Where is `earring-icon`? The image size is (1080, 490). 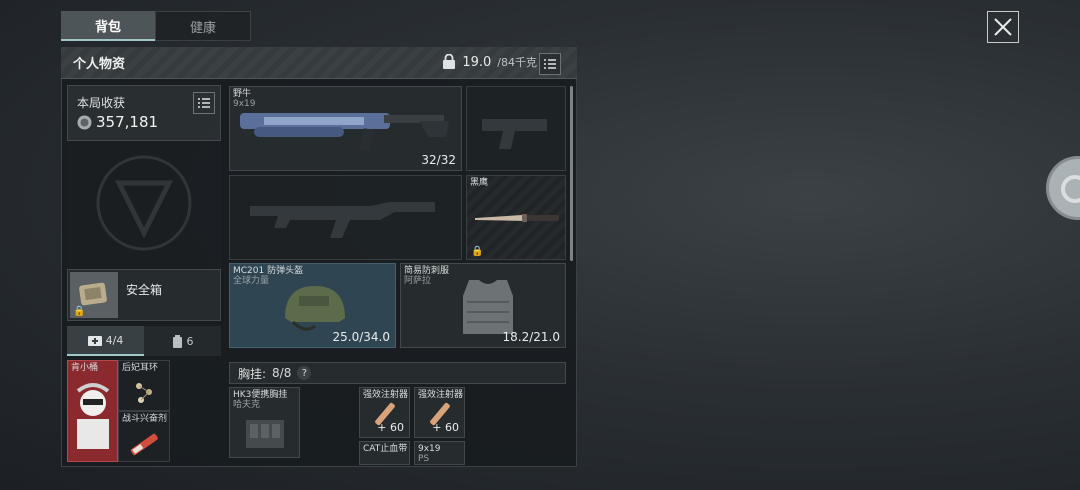 earring-icon is located at coordinates (144, 393).